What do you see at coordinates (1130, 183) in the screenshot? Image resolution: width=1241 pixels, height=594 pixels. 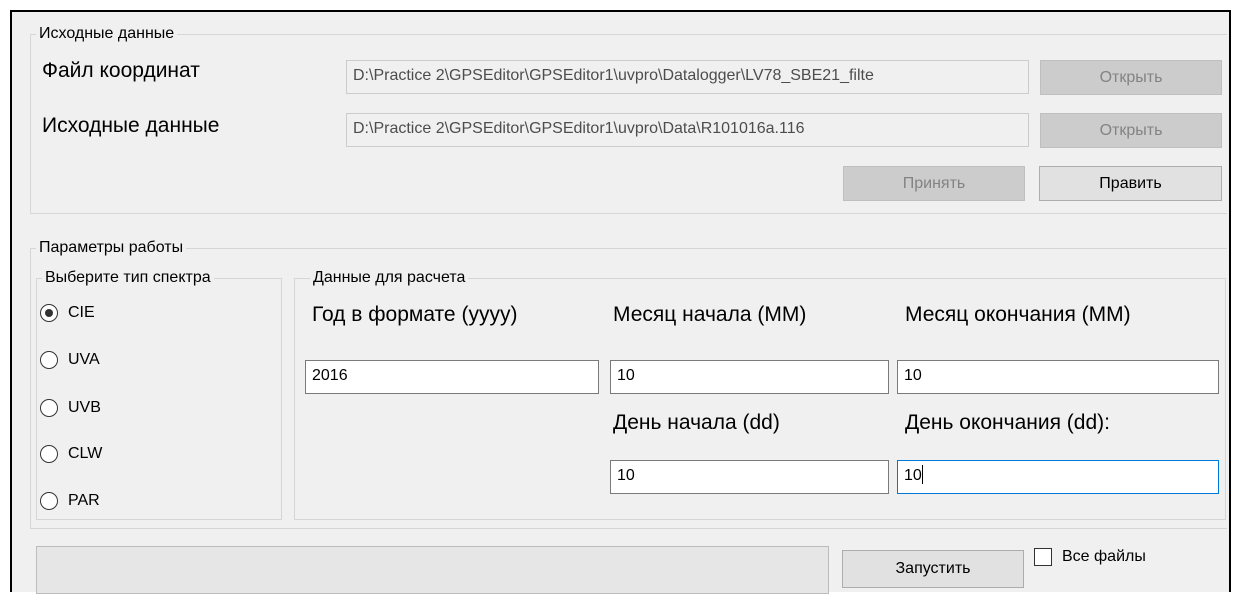 I see `edit-button: Править` at bounding box center [1130, 183].